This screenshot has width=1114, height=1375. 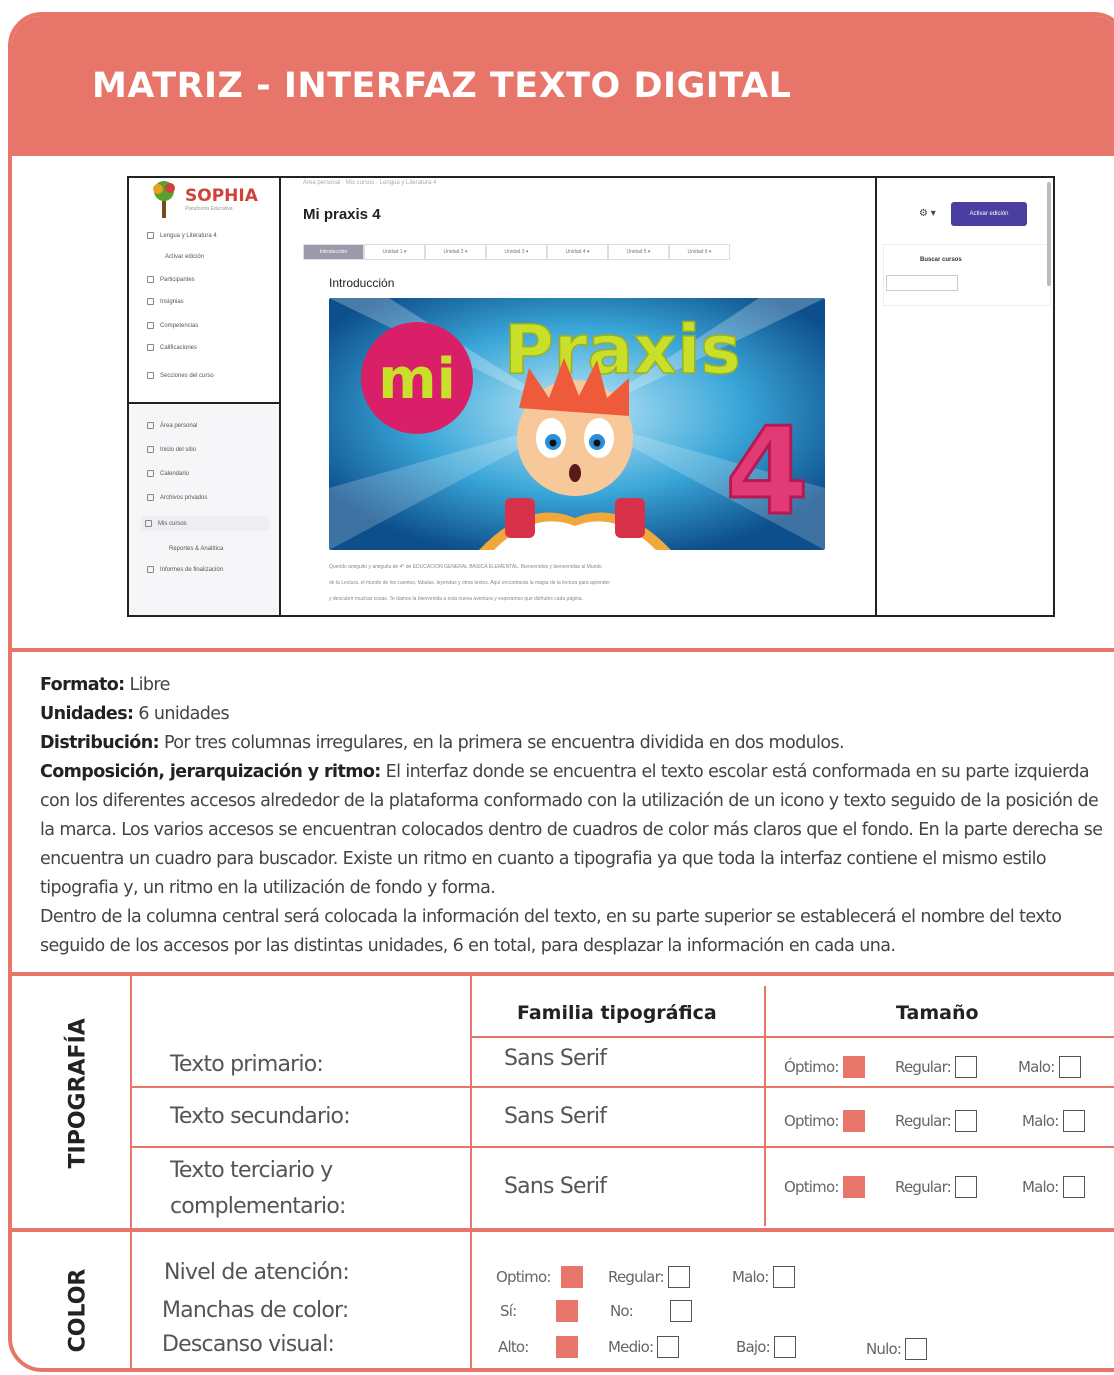 I want to click on nav-item: Competencias, so click(x=207, y=325).